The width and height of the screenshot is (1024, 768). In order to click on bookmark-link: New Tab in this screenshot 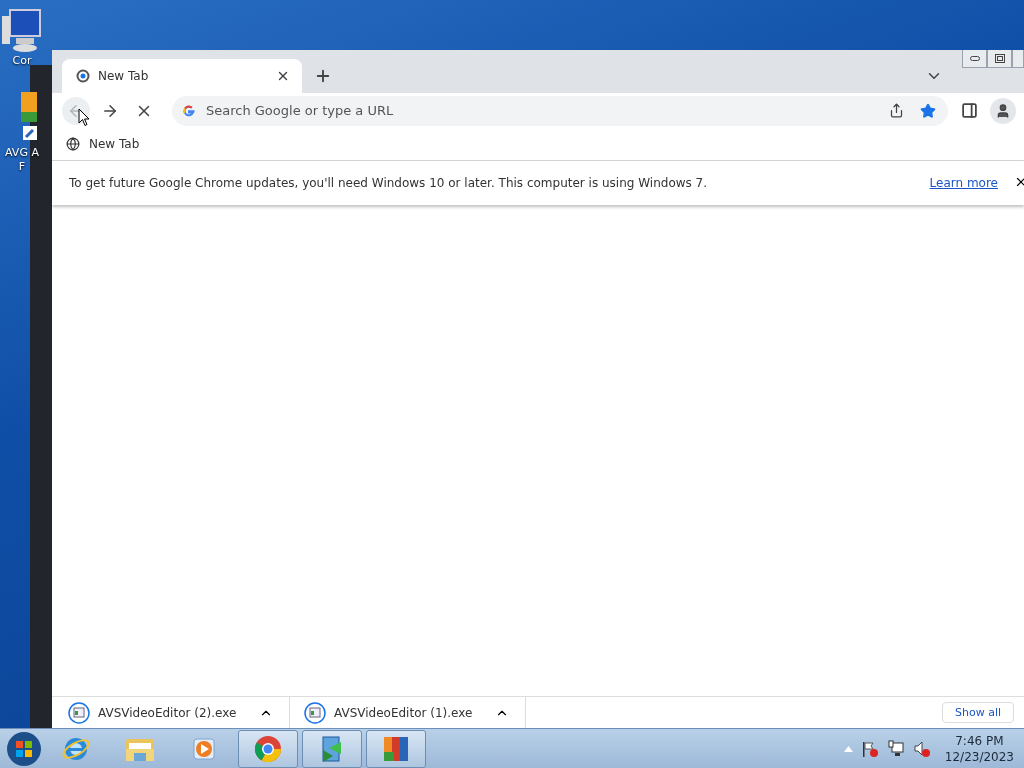, I will do `click(103, 144)`.